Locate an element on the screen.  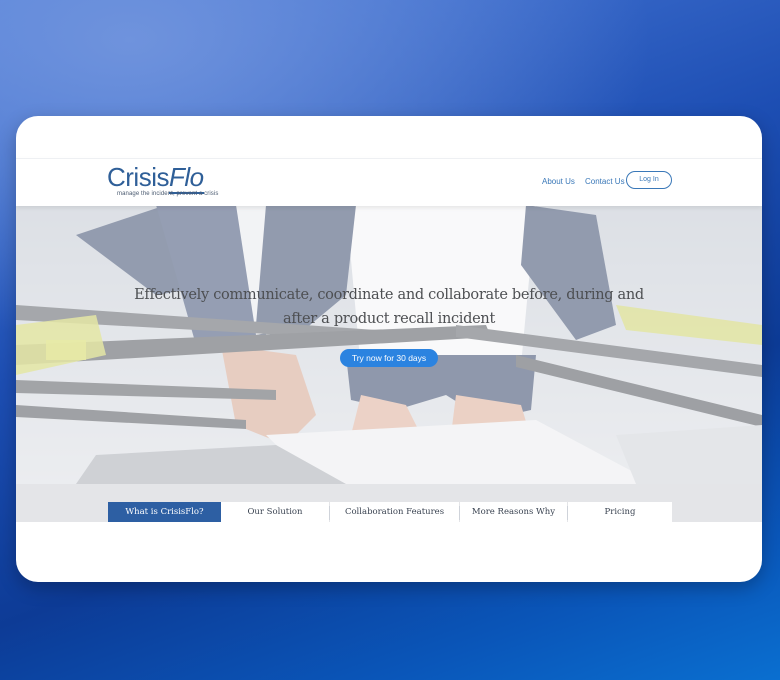
tab-pricing: Pricing is located at coordinates (620, 512).